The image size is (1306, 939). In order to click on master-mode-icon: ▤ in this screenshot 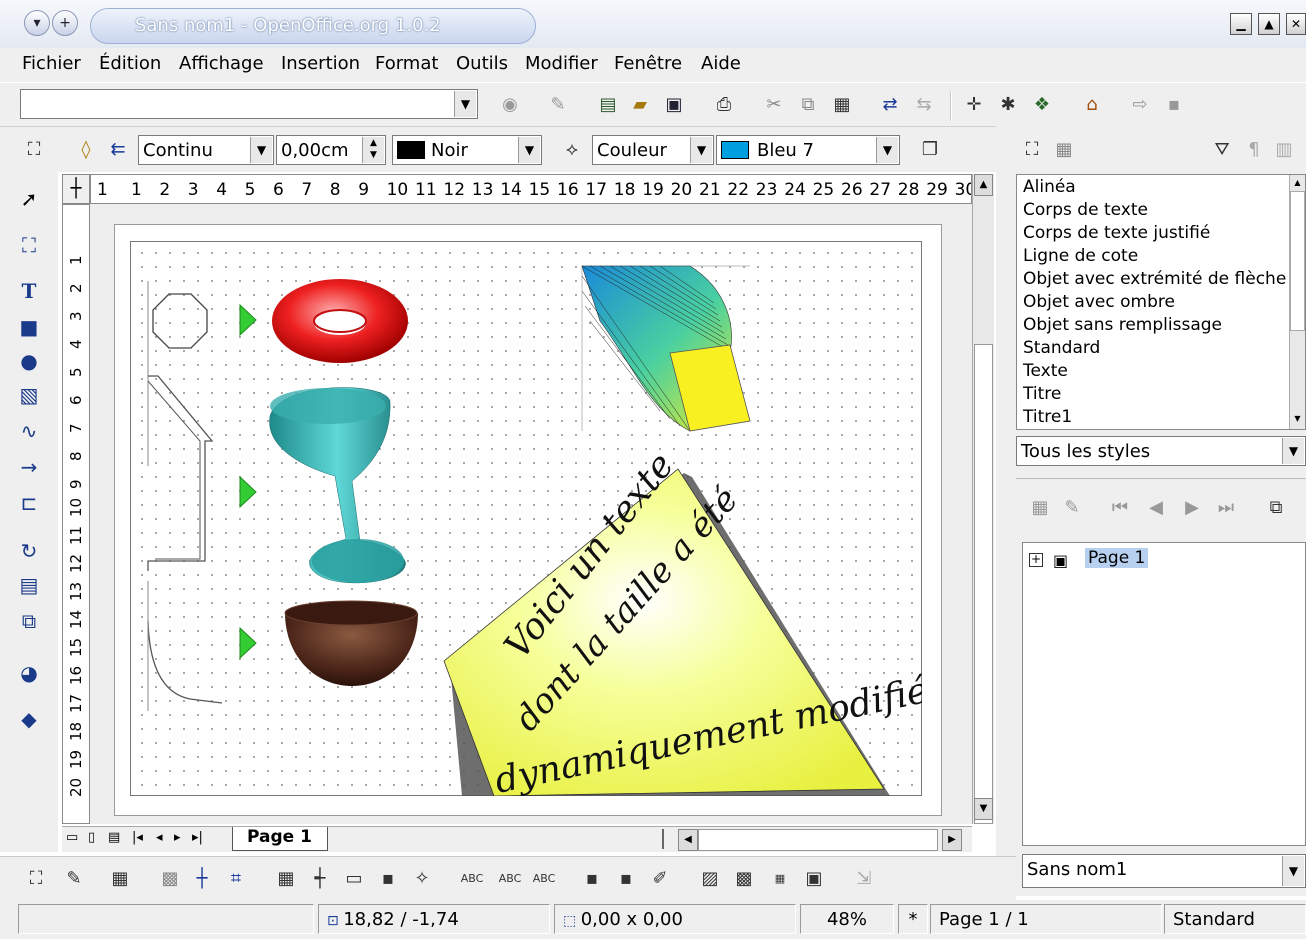, I will do `click(114, 837)`.